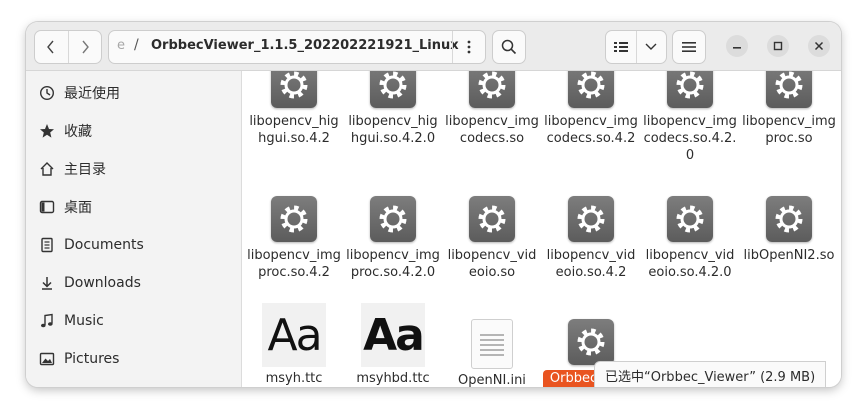  Describe the element at coordinates (47, 131) in the screenshot. I see `star-icon` at that location.